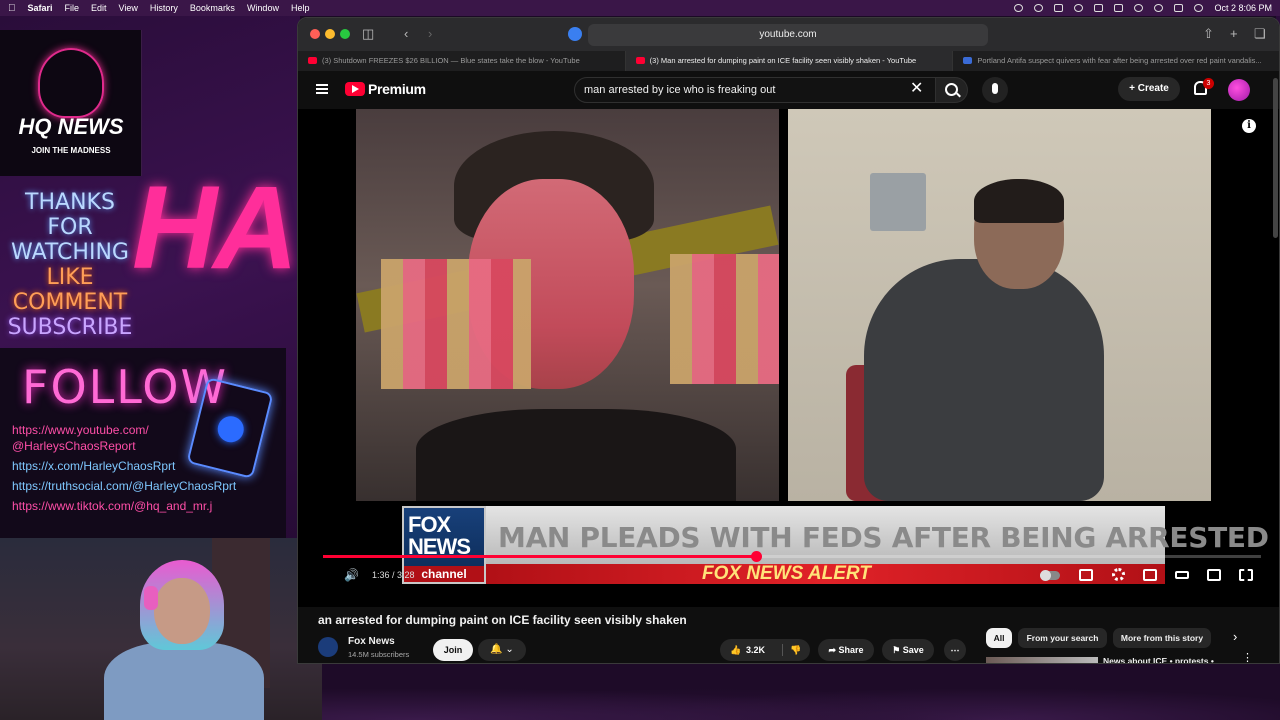 This screenshot has height=720, width=1280. What do you see at coordinates (984, 380) in the screenshot?
I see `seated-person-body` at bounding box center [984, 380].